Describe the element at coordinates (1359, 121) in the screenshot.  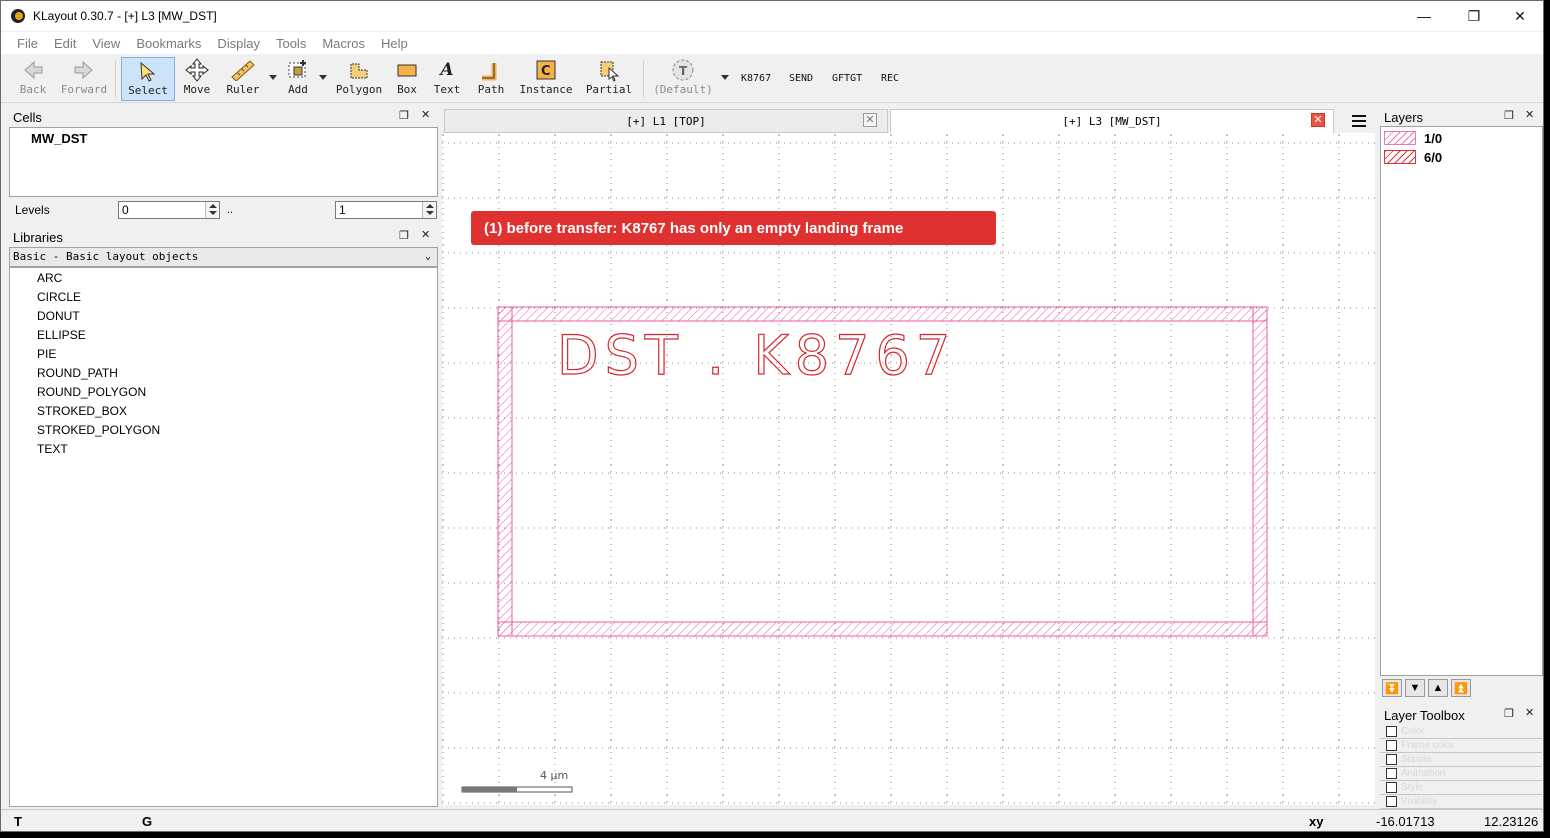
I see `hamburger-icon` at that location.